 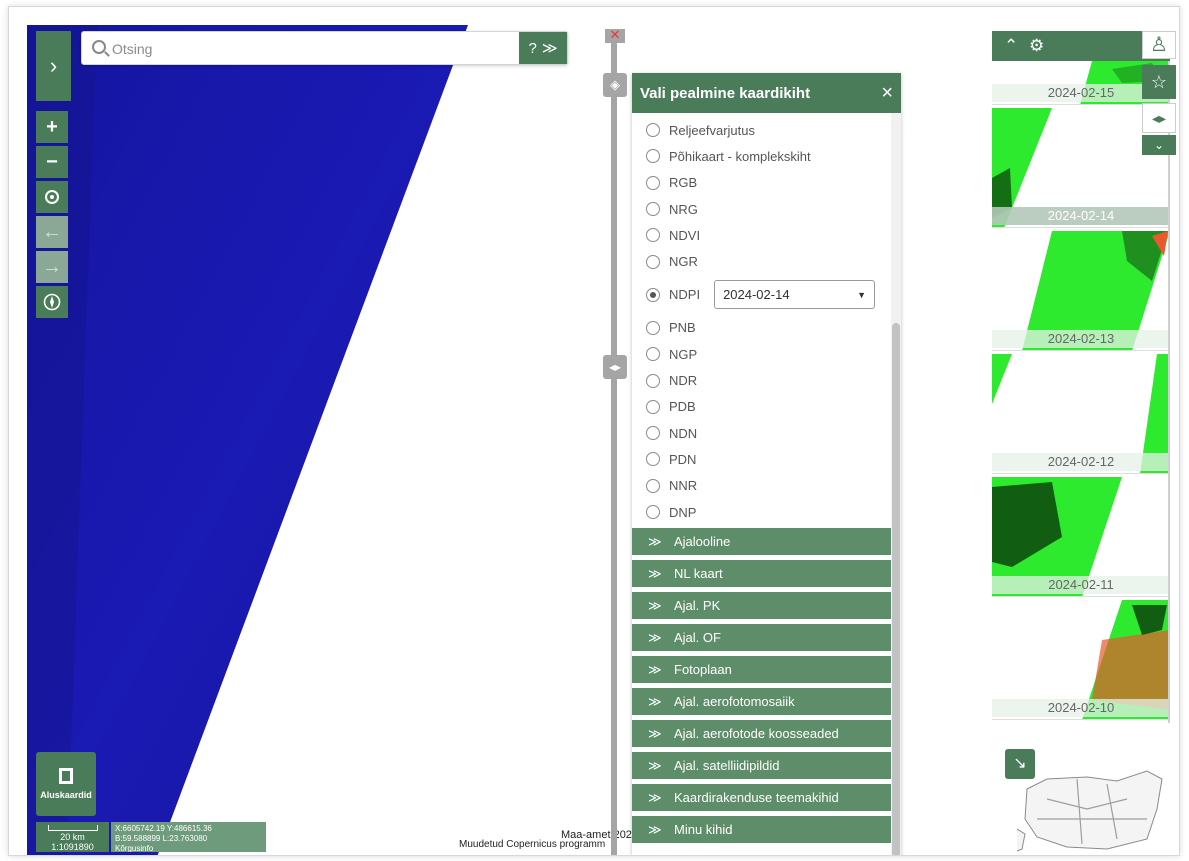 I want to click on layer-group-header: ≫ Kaardirakenduse teemakihid, so click(x=761, y=797).